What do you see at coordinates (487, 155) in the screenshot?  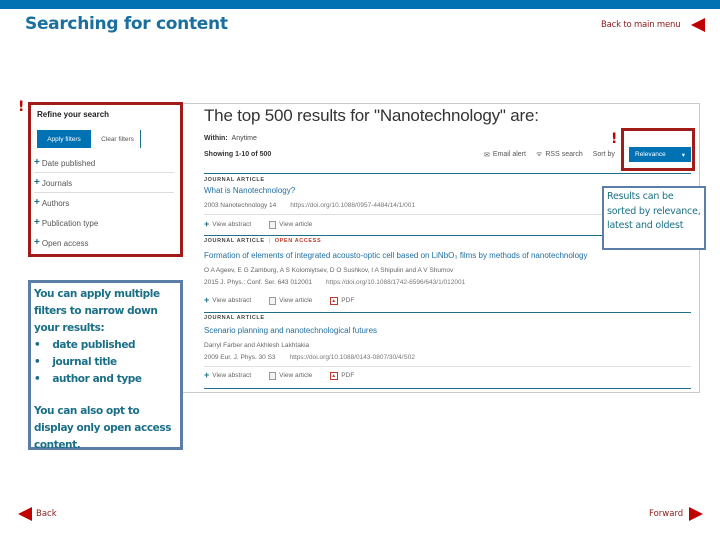 I see `envelope-icon: ✉` at bounding box center [487, 155].